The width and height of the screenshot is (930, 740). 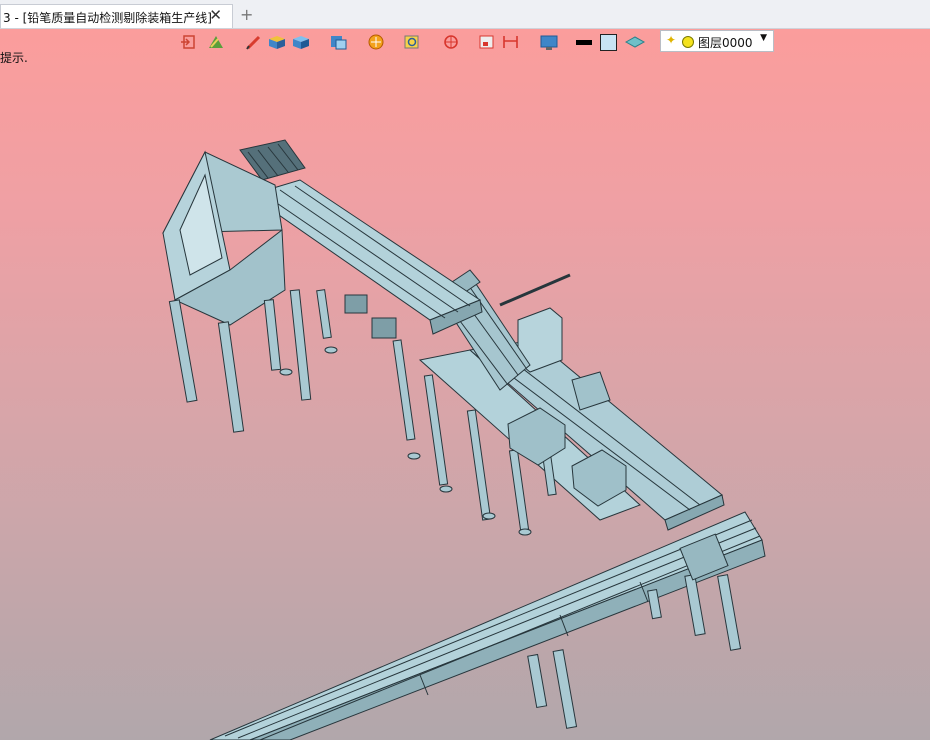 What do you see at coordinates (549, 42) in the screenshot?
I see `display-icon` at bounding box center [549, 42].